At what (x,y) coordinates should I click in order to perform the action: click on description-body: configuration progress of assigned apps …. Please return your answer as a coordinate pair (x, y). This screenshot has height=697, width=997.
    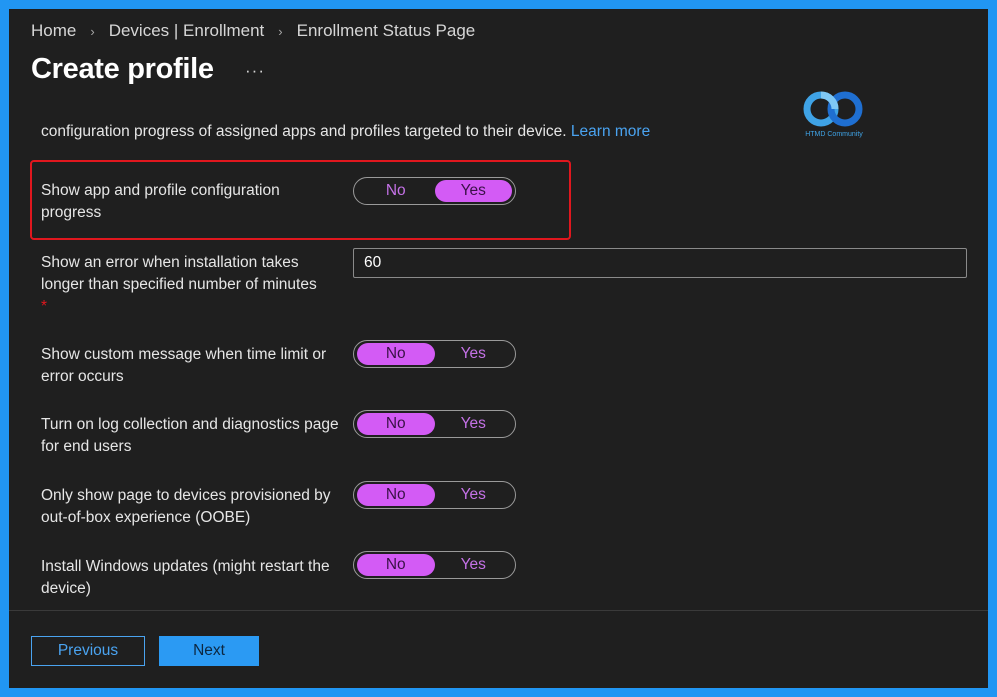
    Looking at the image, I should click on (304, 131).